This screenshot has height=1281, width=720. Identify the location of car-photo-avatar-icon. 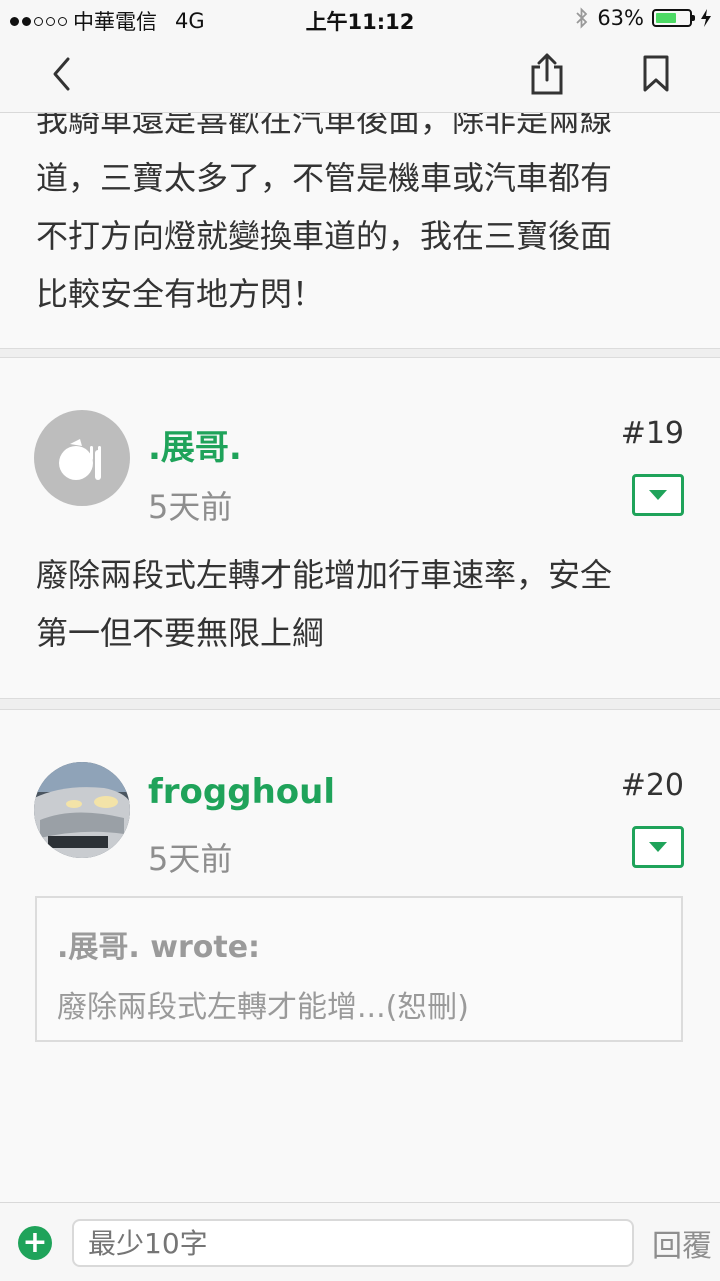
(82, 810).